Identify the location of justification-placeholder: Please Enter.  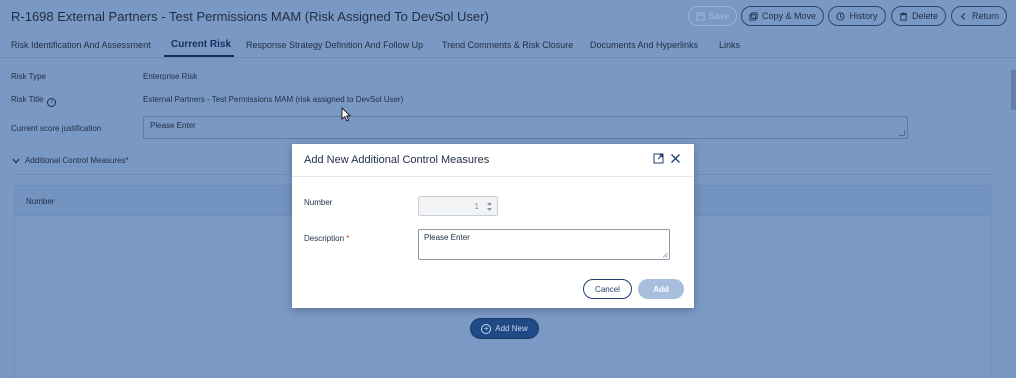
(173, 125).